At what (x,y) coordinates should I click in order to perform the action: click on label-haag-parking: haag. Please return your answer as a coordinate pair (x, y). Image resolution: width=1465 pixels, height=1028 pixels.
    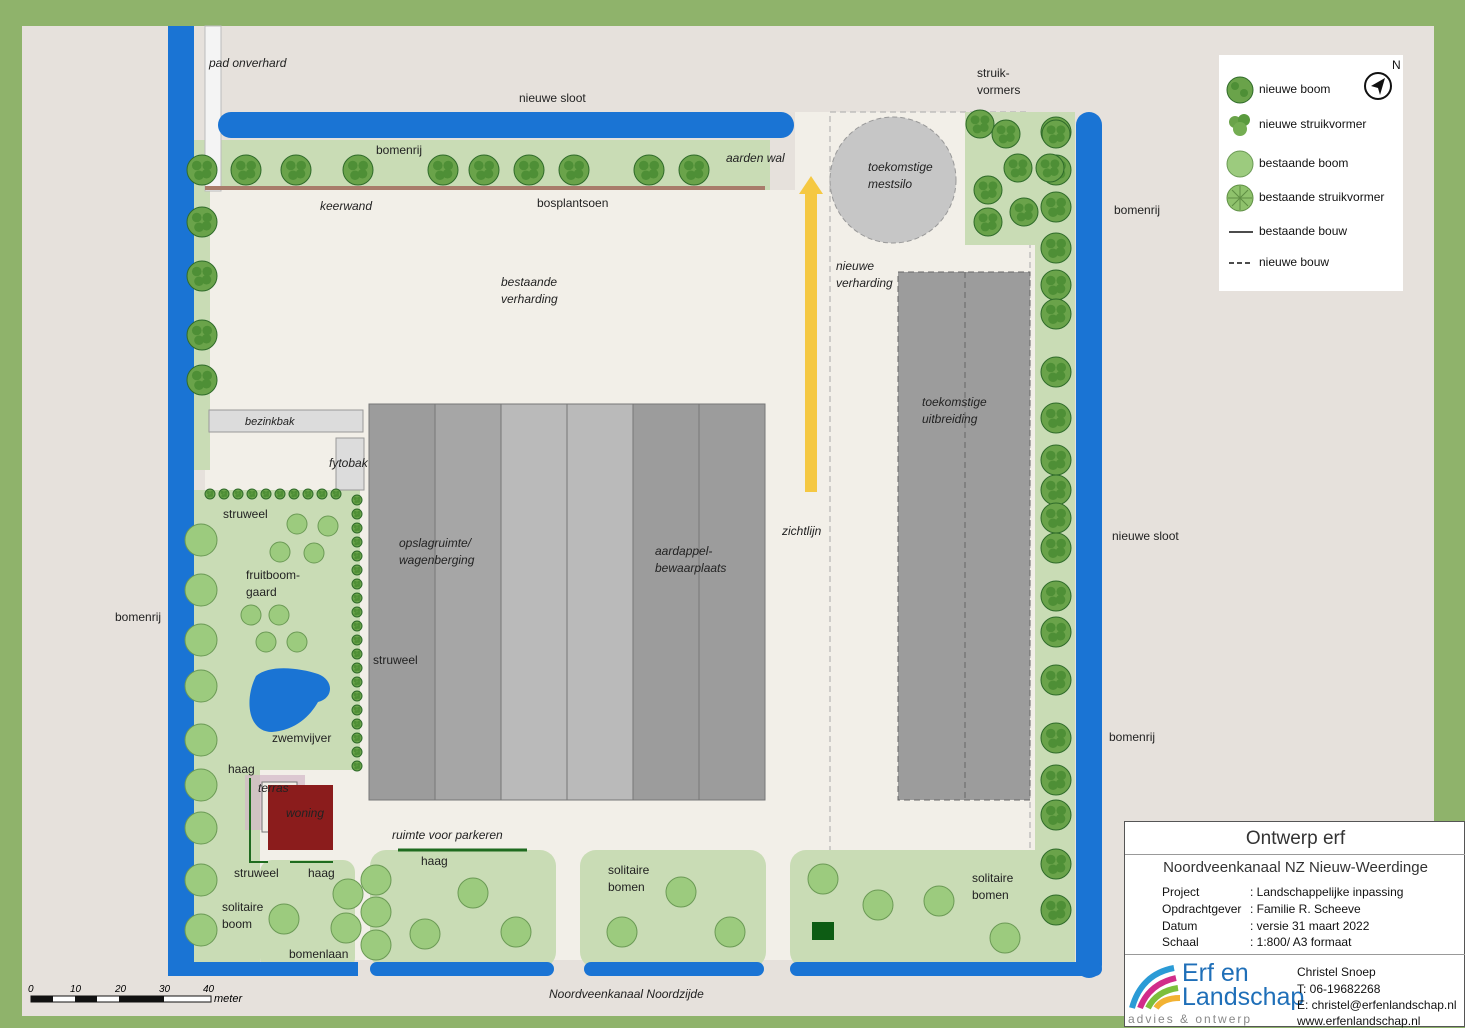
    Looking at the image, I should click on (434, 861).